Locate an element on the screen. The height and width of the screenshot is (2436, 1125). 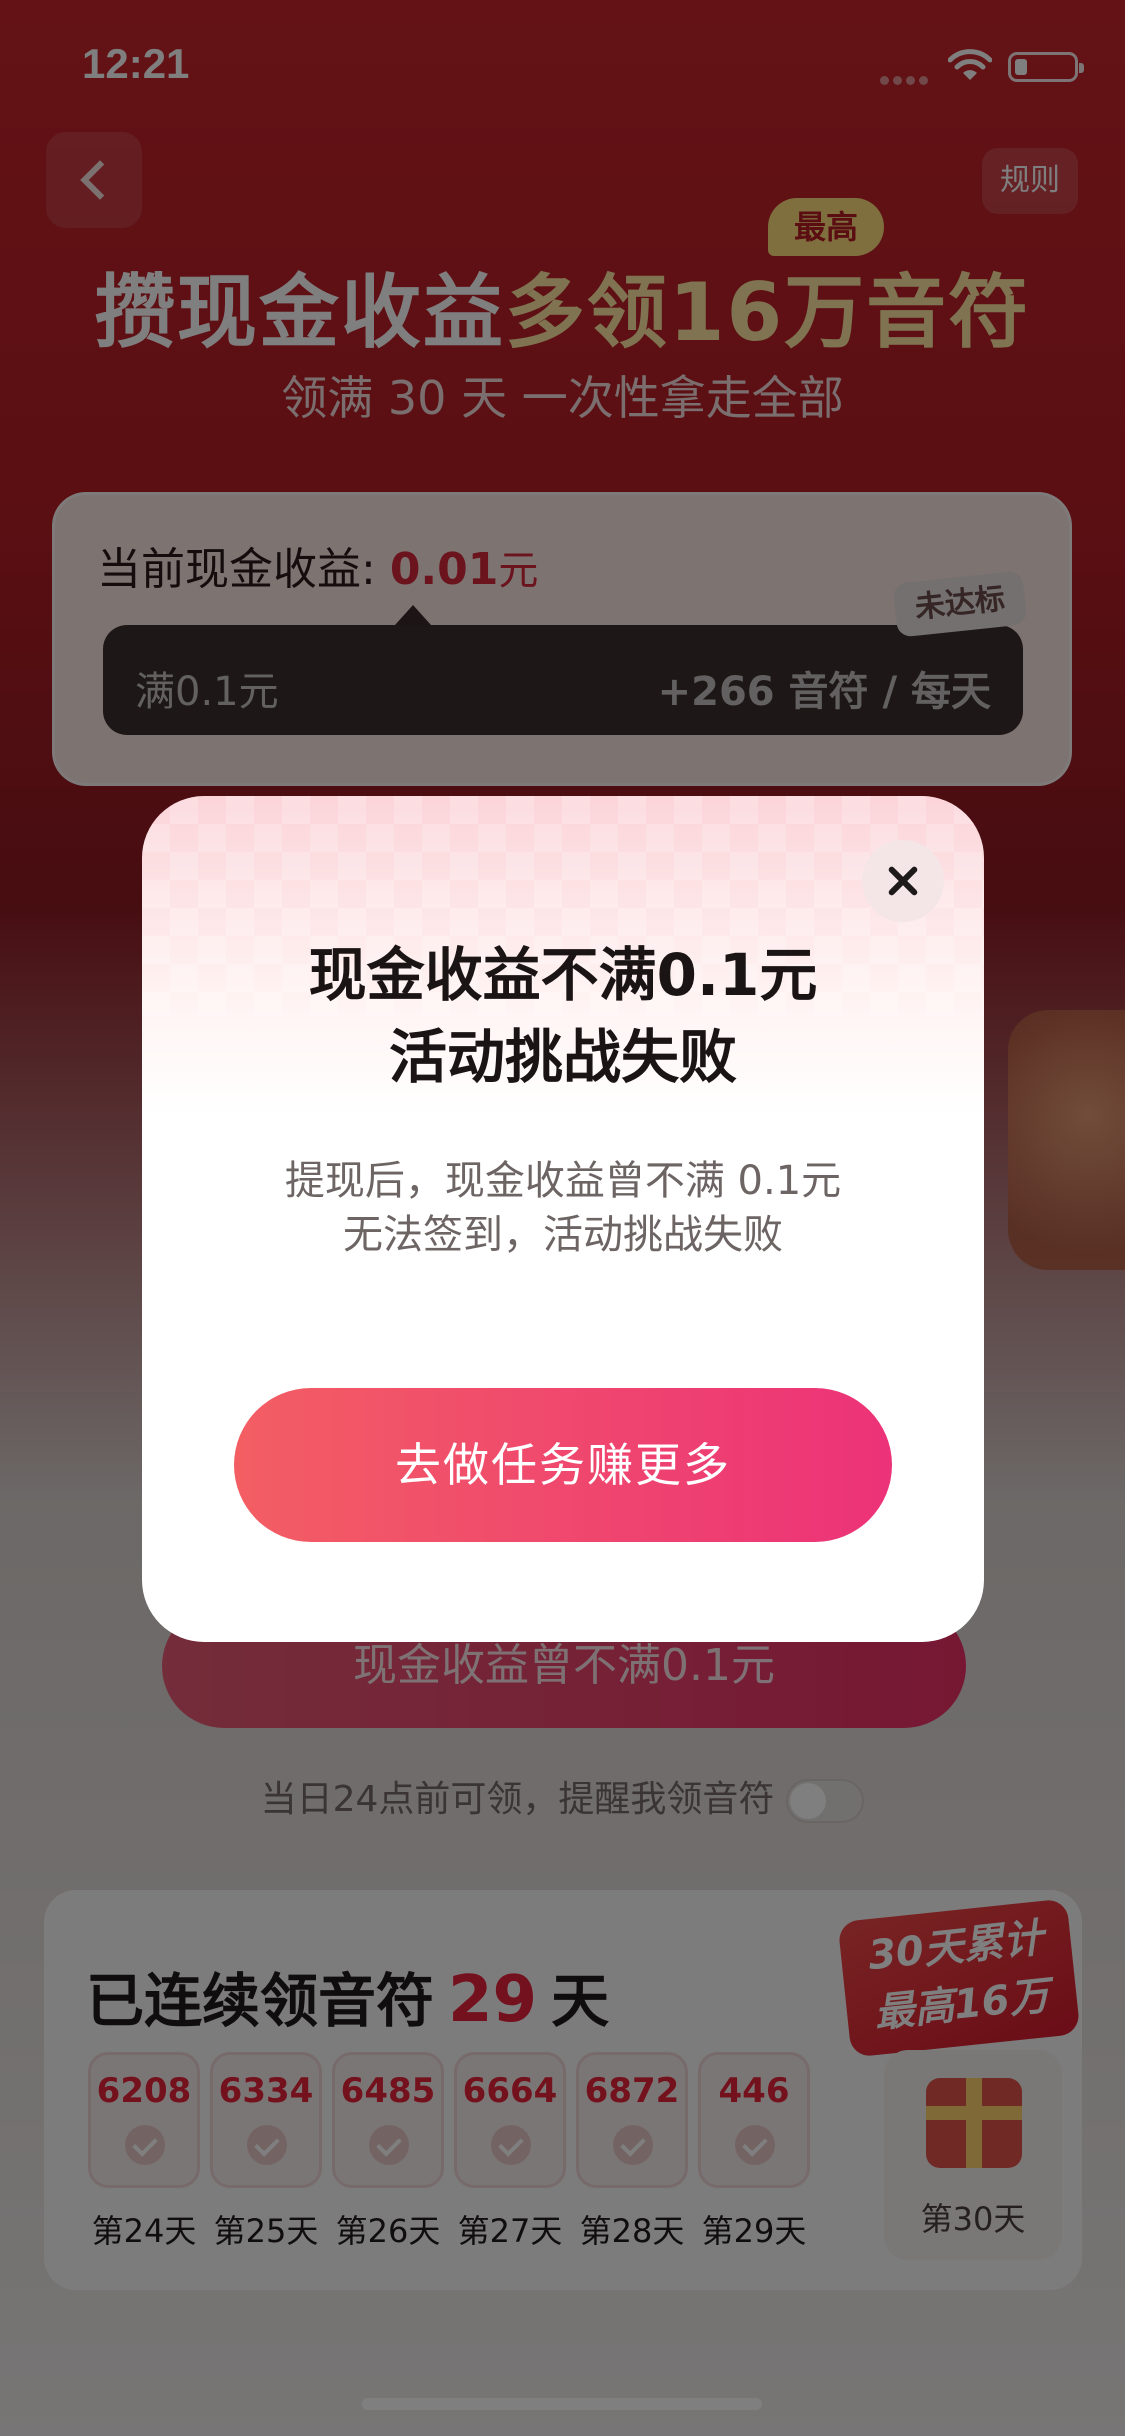
dialog-description: 提现后，现金收益曾不满 0.1元 无法签到，活动挑战失败 is located at coordinates (563, 1208).